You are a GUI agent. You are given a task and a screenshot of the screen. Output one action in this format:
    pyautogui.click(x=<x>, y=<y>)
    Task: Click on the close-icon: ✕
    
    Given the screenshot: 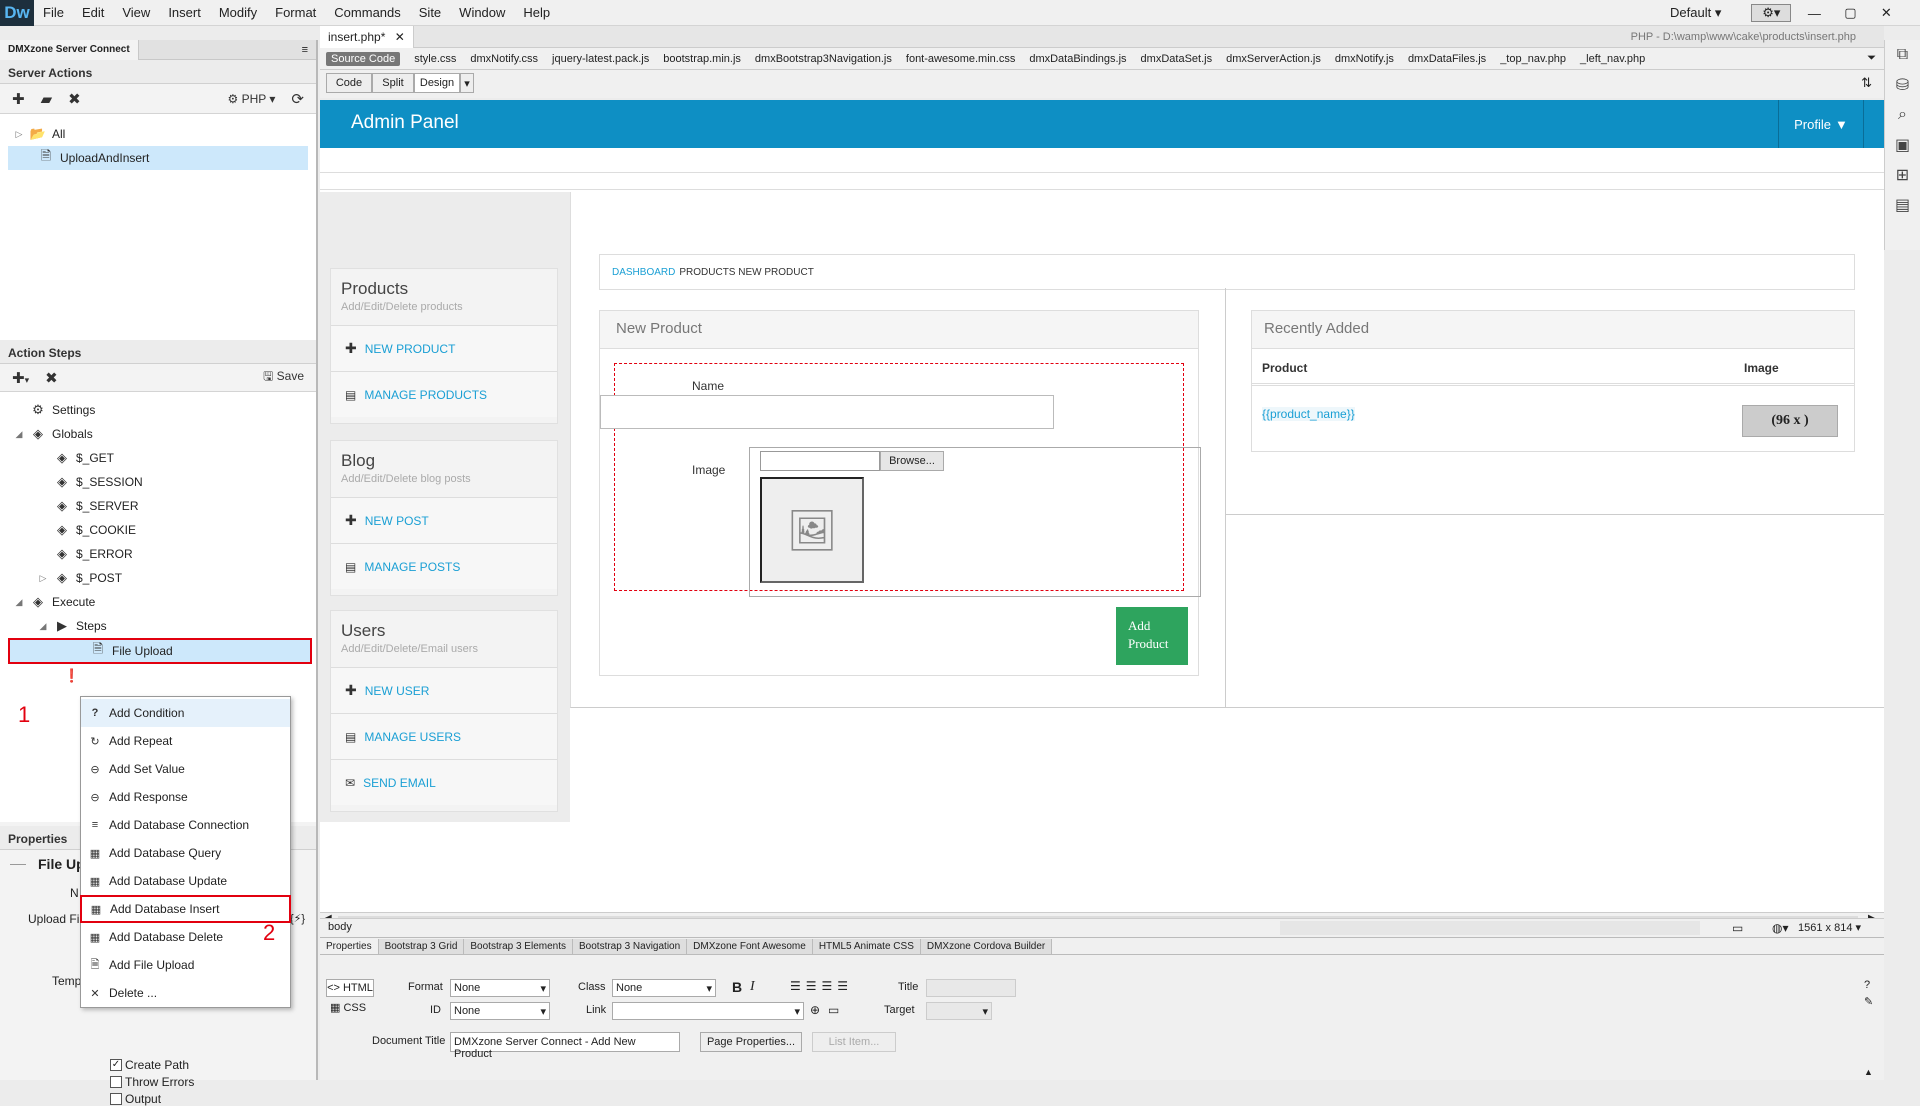 What is the action you would take?
    pyautogui.click(x=1886, y=13)
    